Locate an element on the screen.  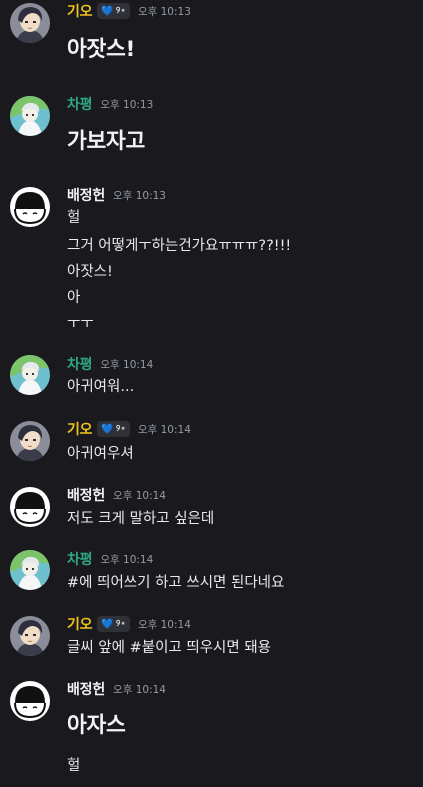
message-text: 그거 어떻게ㅜ하는건가요ㅠㅠㅠ??!!! is located at coordinates (179, 246).